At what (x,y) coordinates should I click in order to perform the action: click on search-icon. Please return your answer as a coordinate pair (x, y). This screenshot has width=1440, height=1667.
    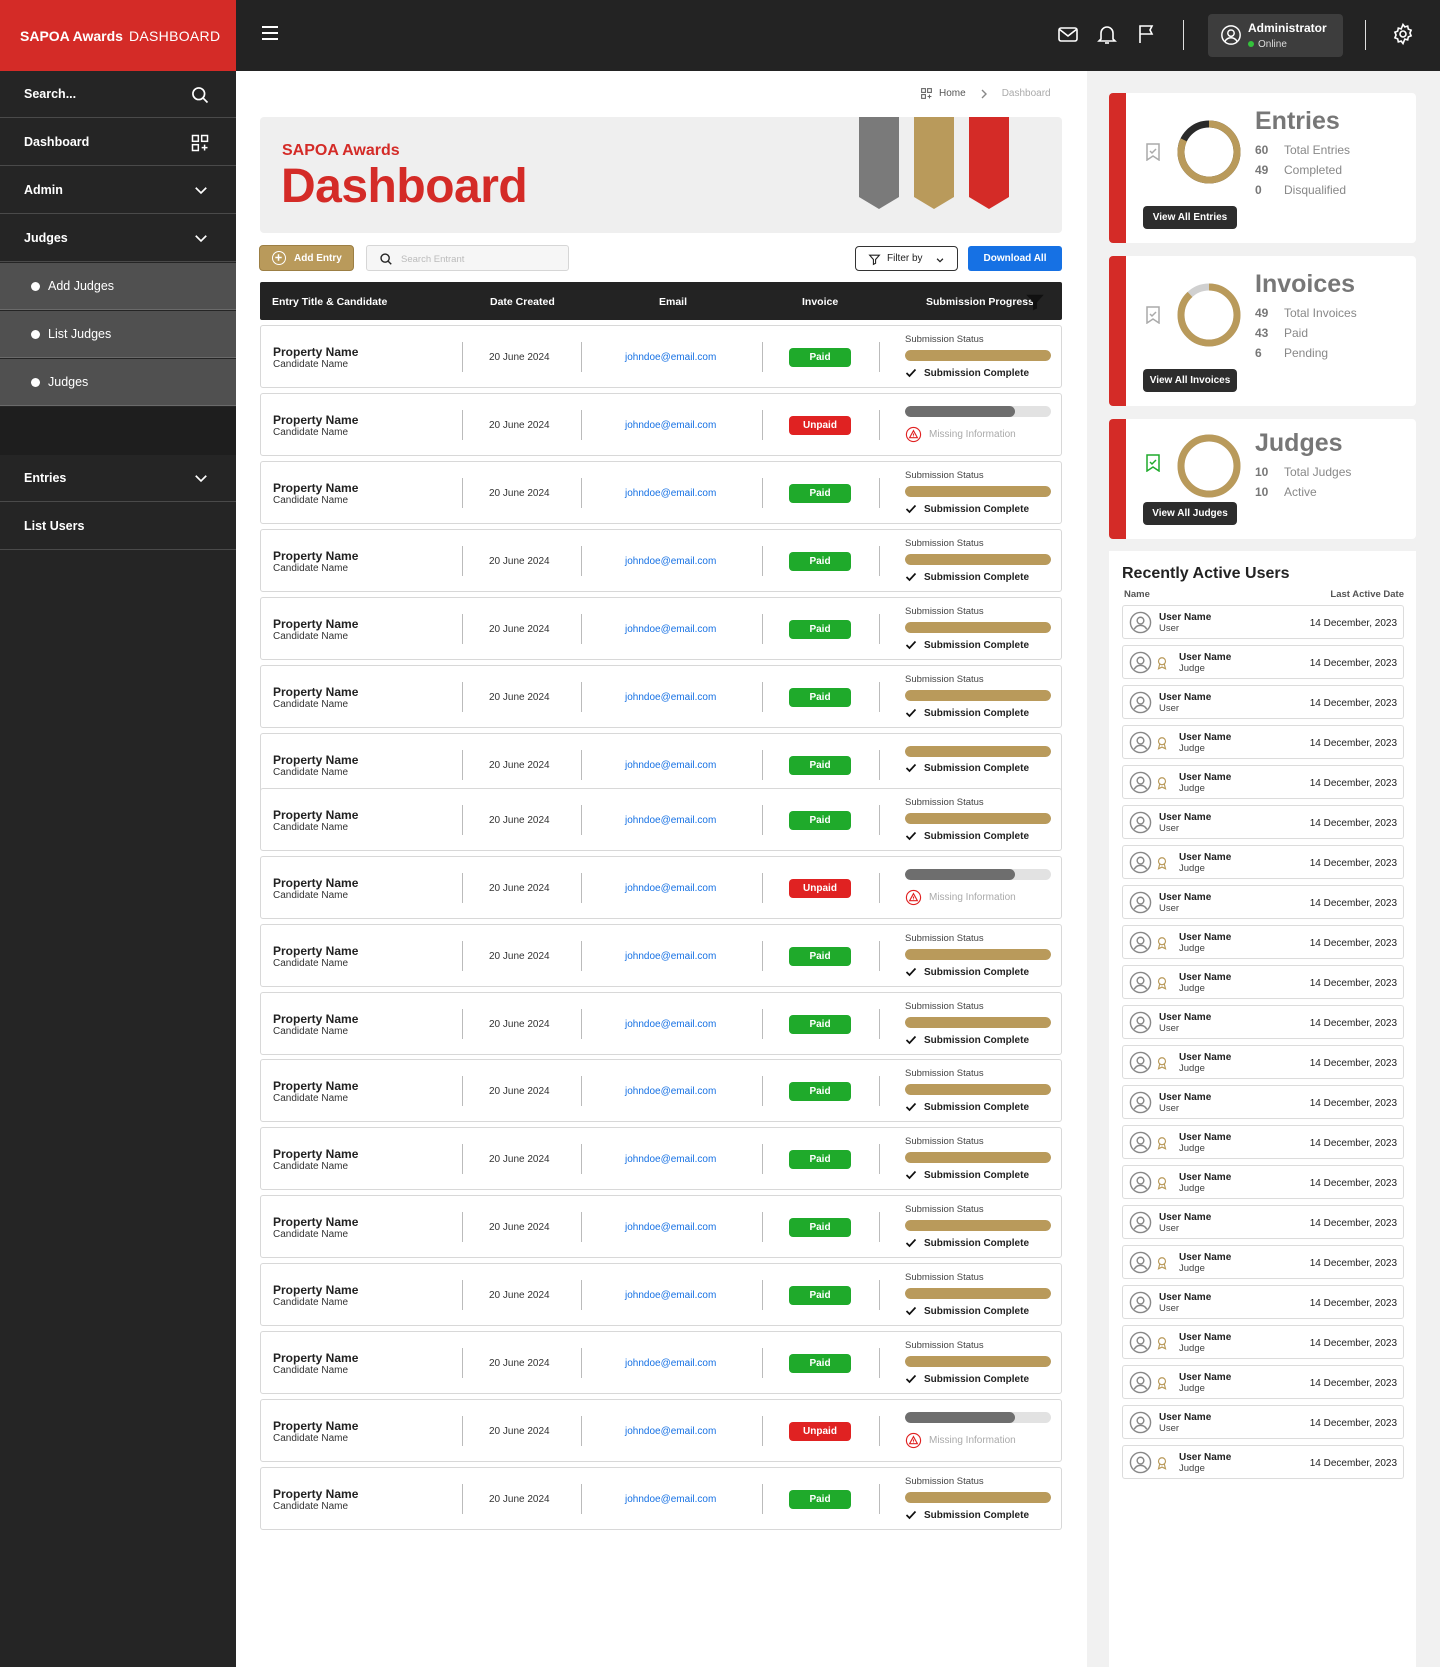
    Looking at the image, I should click on (200, 95).